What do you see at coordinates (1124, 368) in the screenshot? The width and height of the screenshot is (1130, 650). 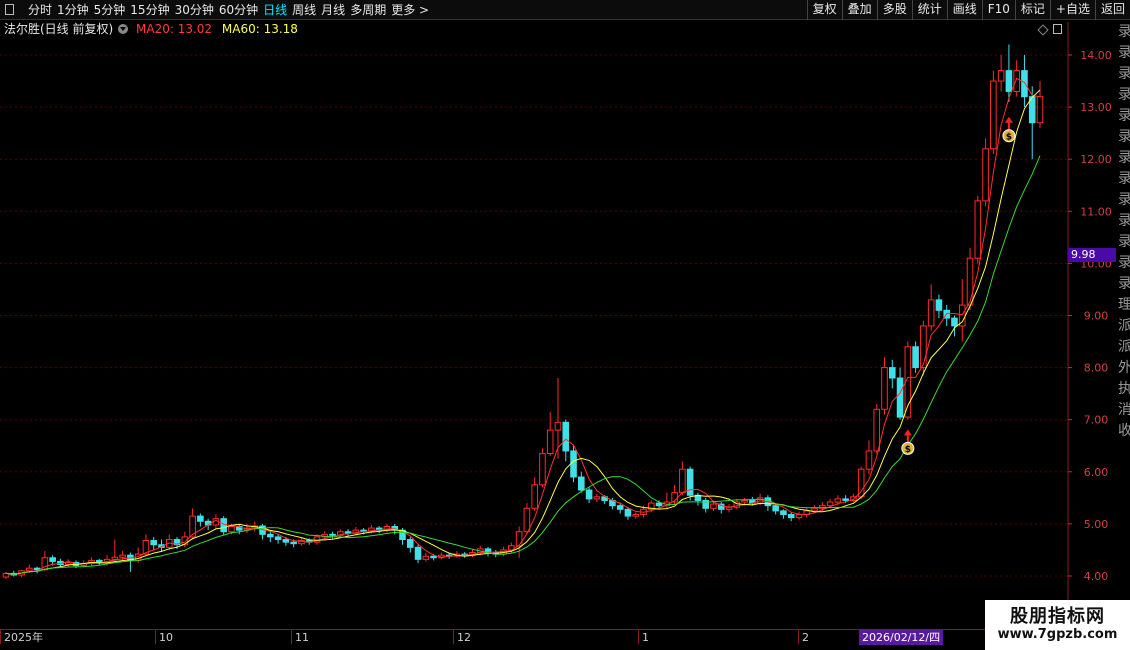 I see `info-strip-char: 外` at bounding box center [1124, 368].